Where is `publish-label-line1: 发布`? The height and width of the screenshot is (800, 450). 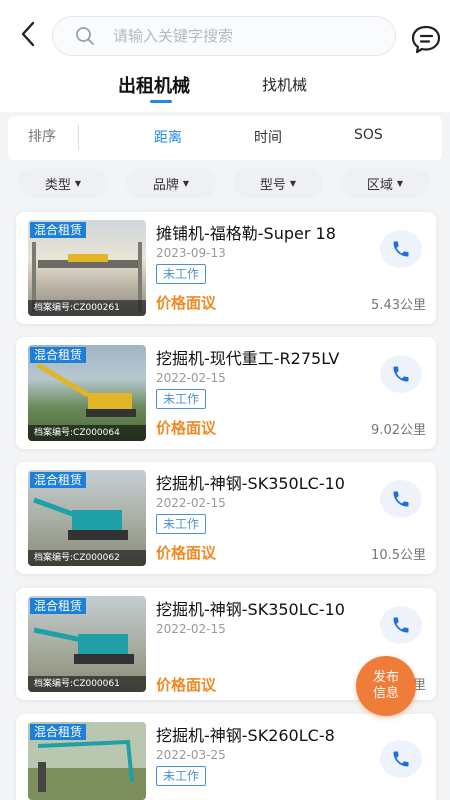 publish-label-line1: 发布 is located at coordinates (385, 677).